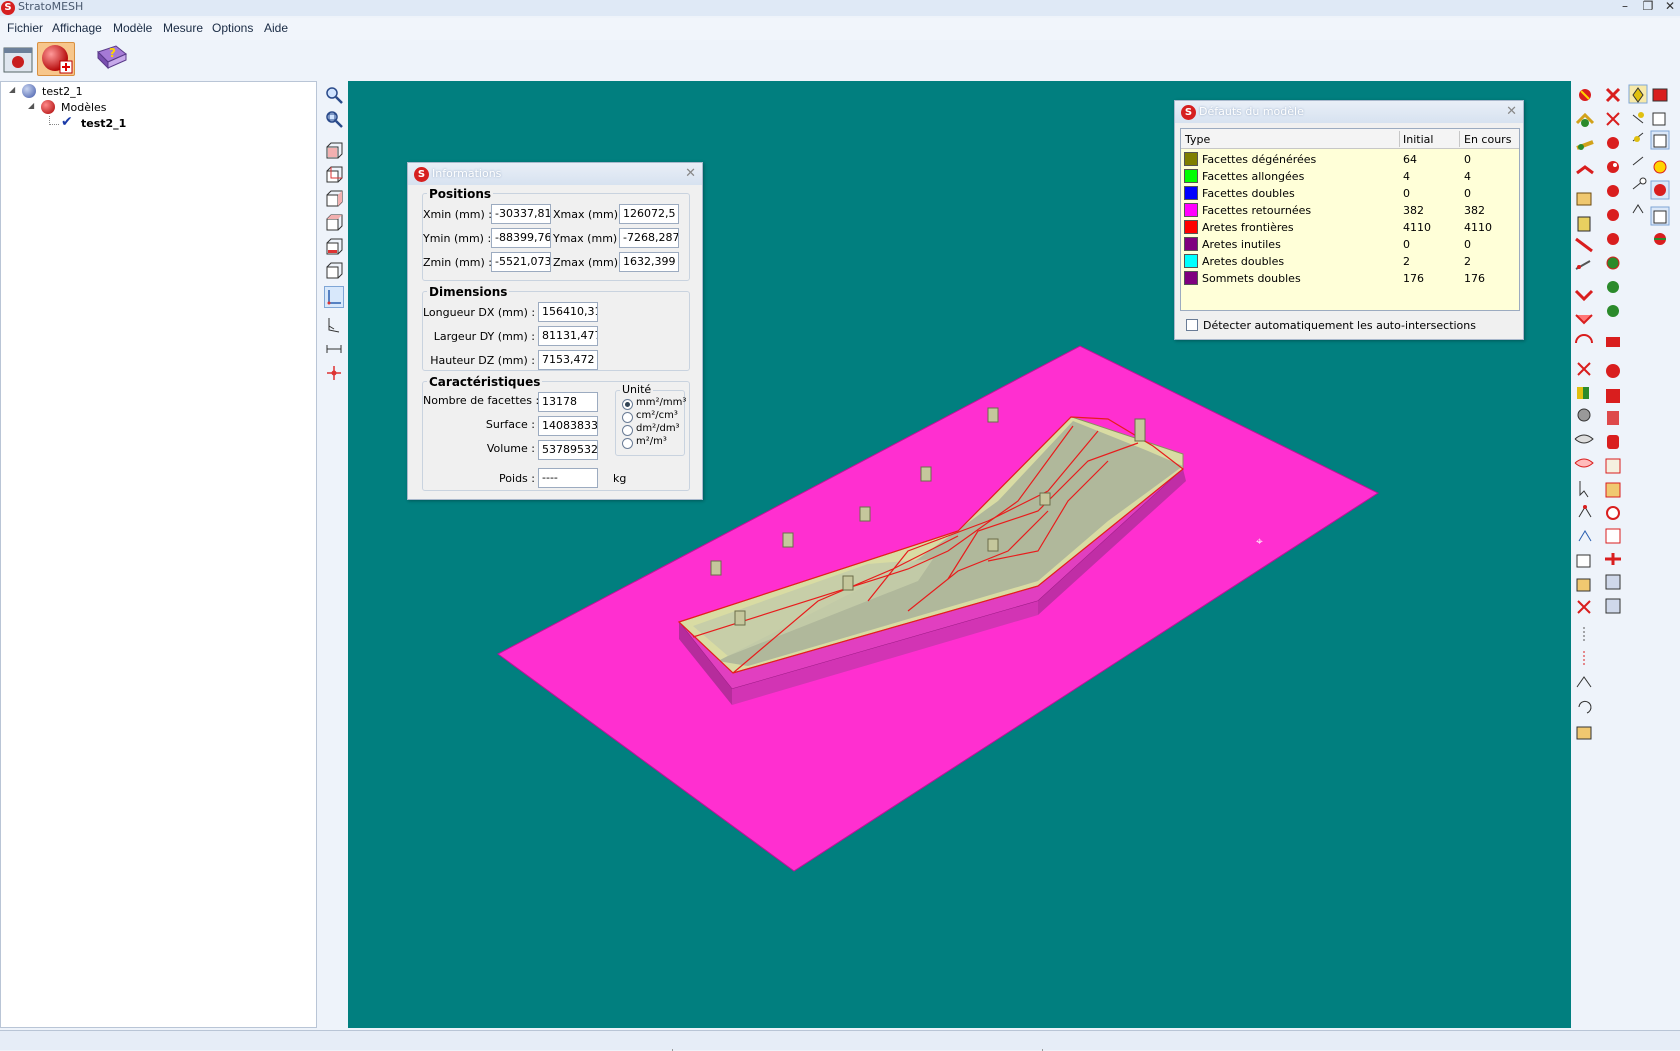 This screenshot has height=1051, width=1680. I want to click on menu-modele: Modèle, so click(132, 28).